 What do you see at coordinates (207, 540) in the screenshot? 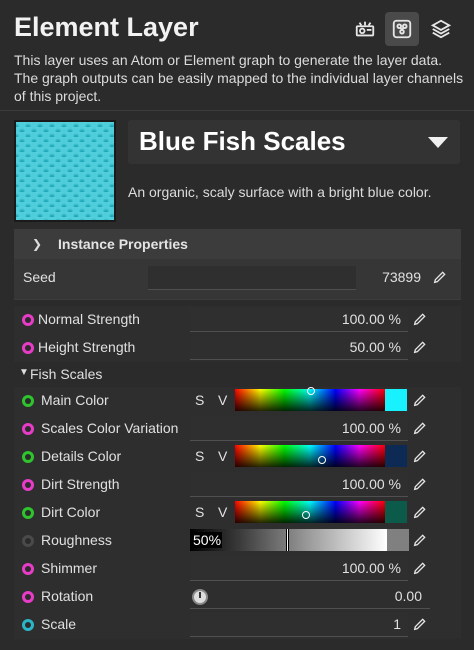
I see `roughness-value: 50%` at bounding box center [207, 540].